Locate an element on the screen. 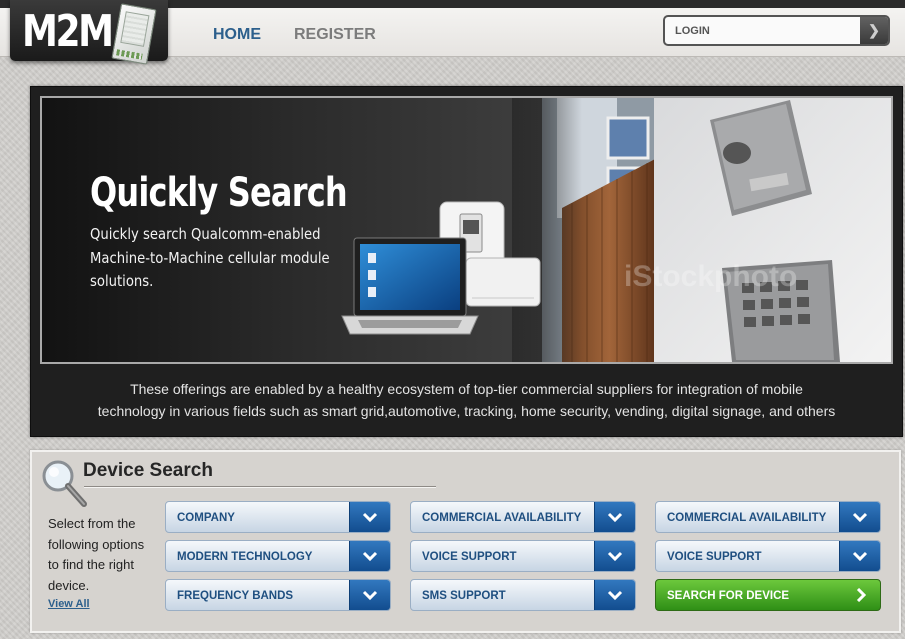 The width and height of the screenshot is (905, 639). login-submit-button: ❯ is located at coordinates (874, 30).